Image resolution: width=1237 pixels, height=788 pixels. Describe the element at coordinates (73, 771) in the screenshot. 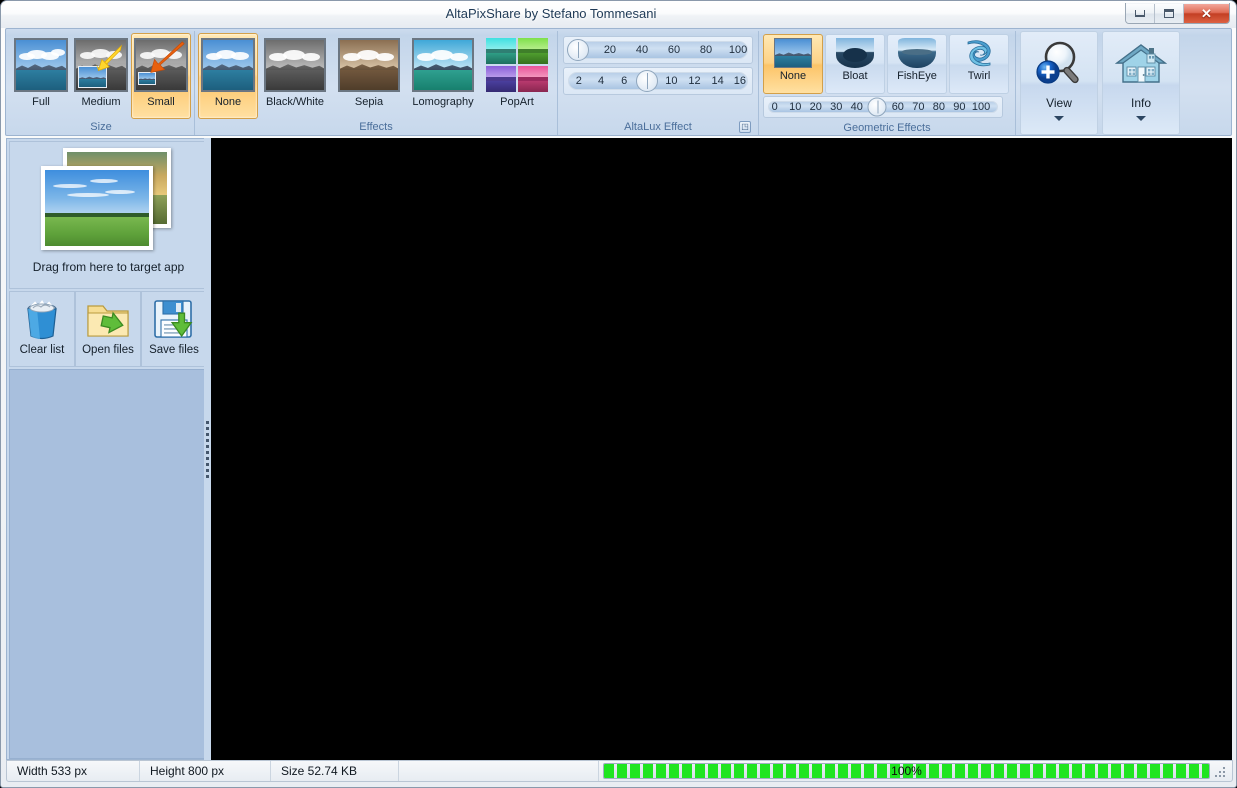

I see `width-status: Width 533 px` at that location.